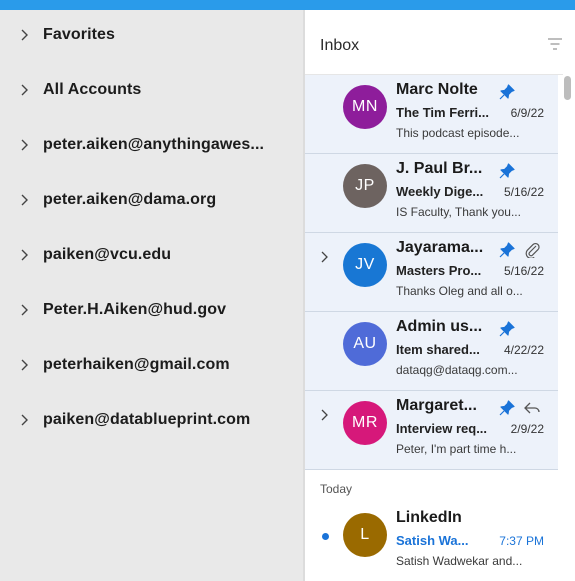  I want to click on section-header-label: Today, so click(336, 489).